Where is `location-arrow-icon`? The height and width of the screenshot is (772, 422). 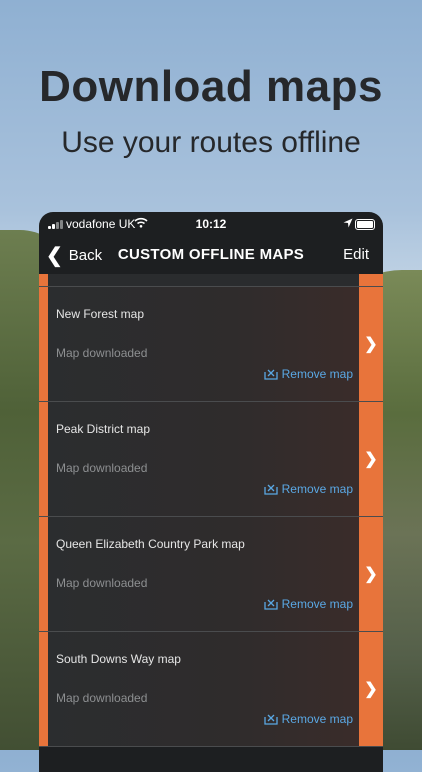 location-arrow-icon is located at coordinates (348, 224).